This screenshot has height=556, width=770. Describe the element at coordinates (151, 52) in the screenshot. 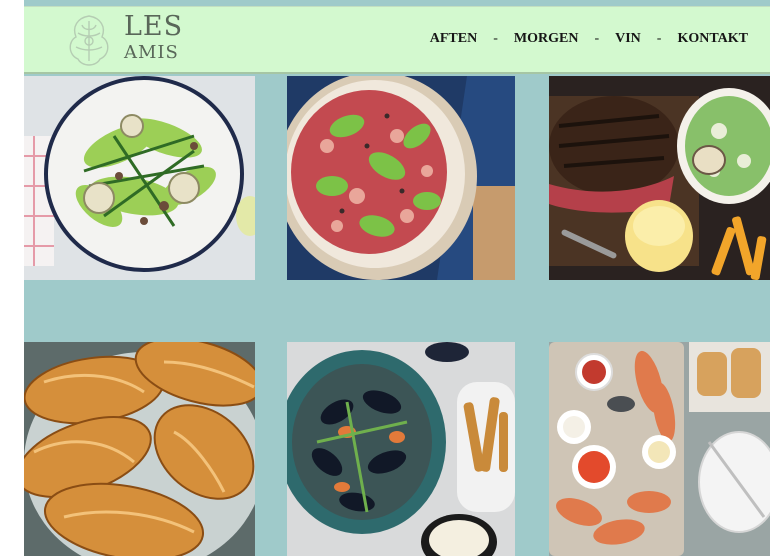

I see `logo-line-amis: AMIS` at that location.